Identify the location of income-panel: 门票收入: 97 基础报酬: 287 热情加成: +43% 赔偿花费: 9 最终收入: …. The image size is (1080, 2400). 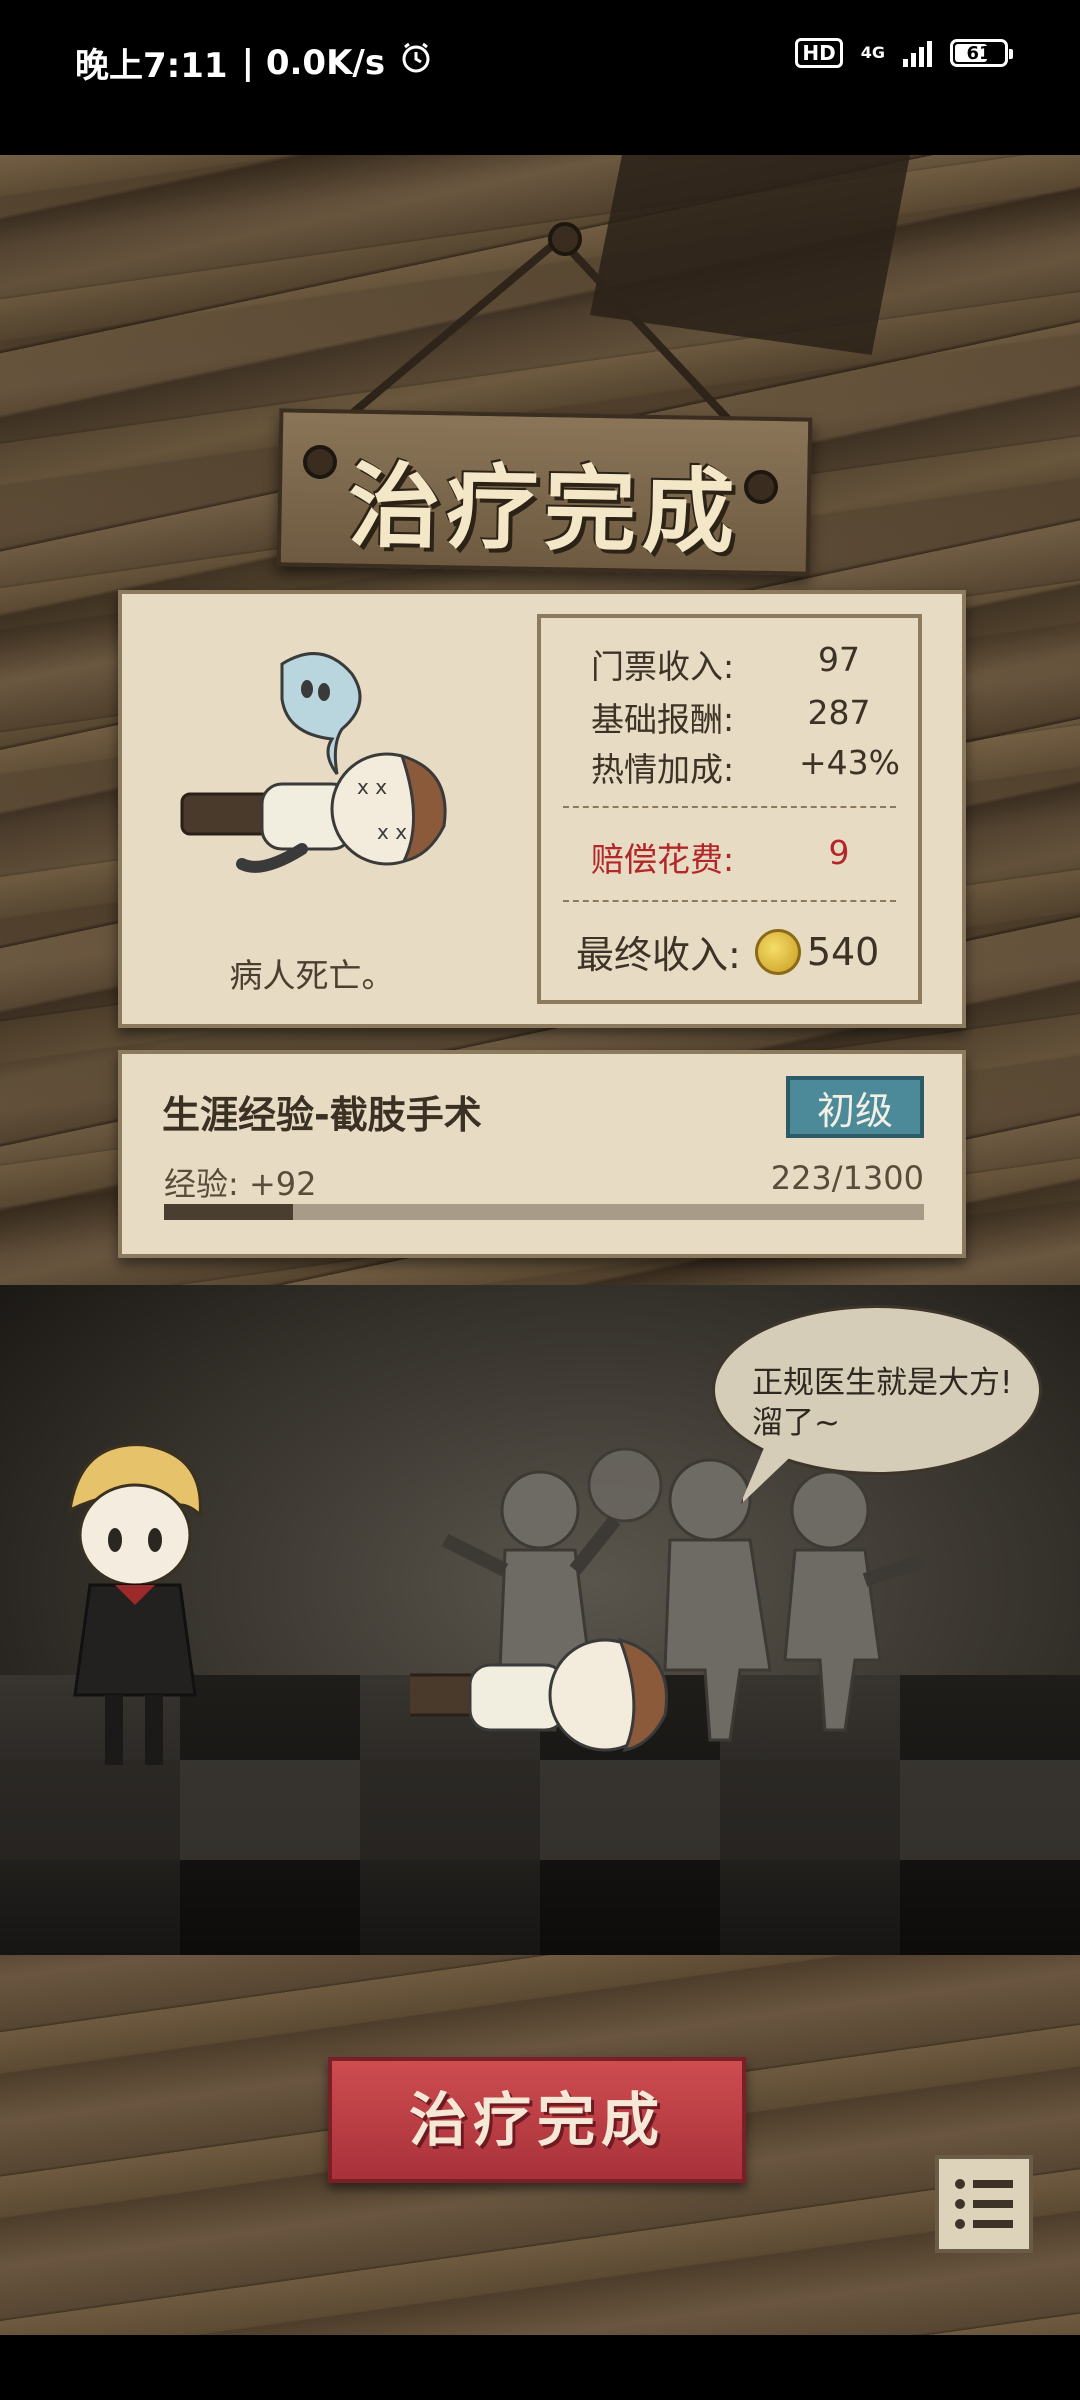
(729, 809).